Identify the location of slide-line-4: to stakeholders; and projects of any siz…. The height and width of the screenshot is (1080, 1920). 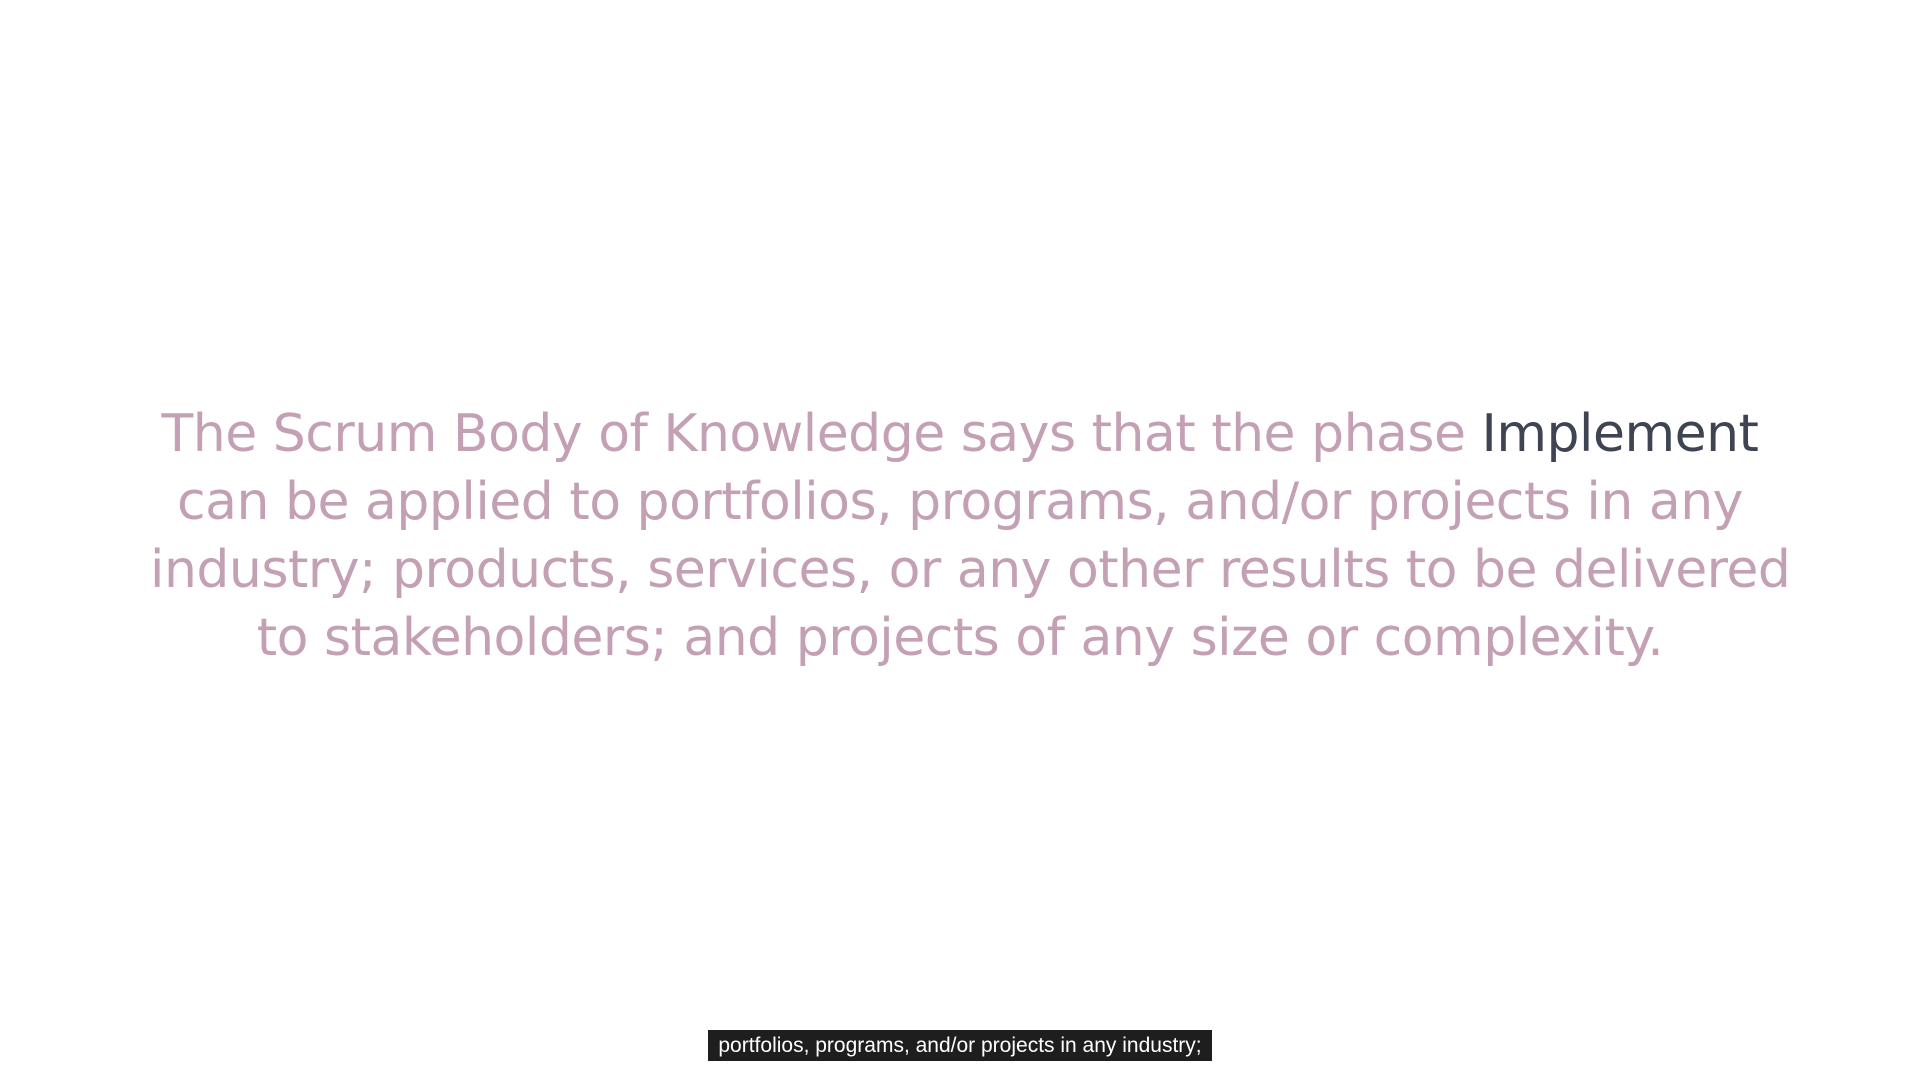
(960, 638).